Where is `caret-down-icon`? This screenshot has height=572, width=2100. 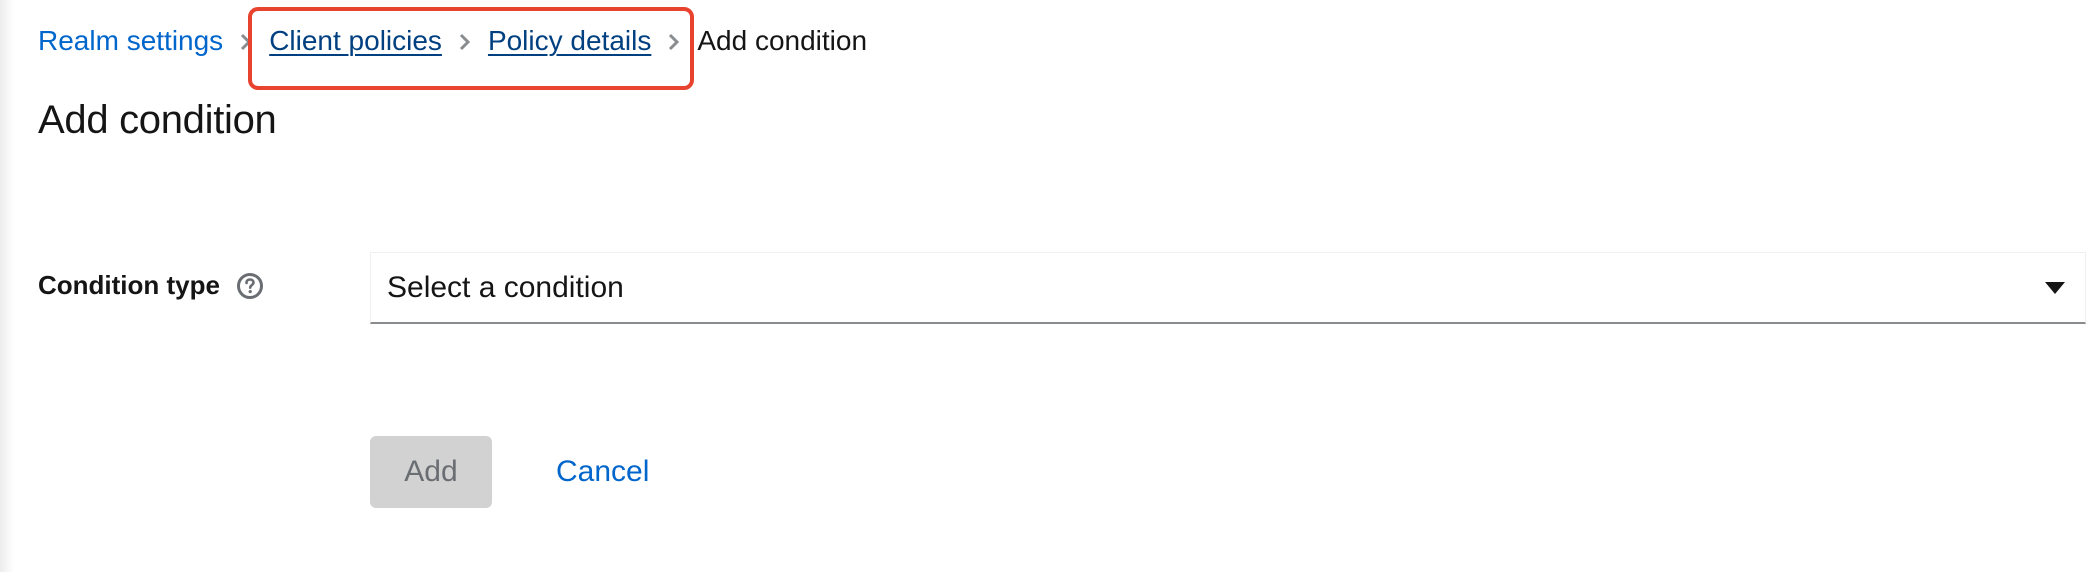
caret-down-icon is located at coordinates (2055, 288).